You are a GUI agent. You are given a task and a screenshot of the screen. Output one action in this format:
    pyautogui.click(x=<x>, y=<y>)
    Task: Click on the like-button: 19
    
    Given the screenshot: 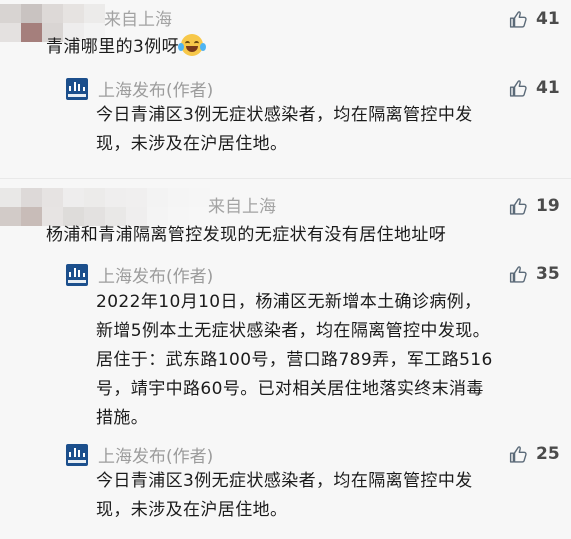 What is the action you would take?
    pyautogui.click(x=534, y=206)
    